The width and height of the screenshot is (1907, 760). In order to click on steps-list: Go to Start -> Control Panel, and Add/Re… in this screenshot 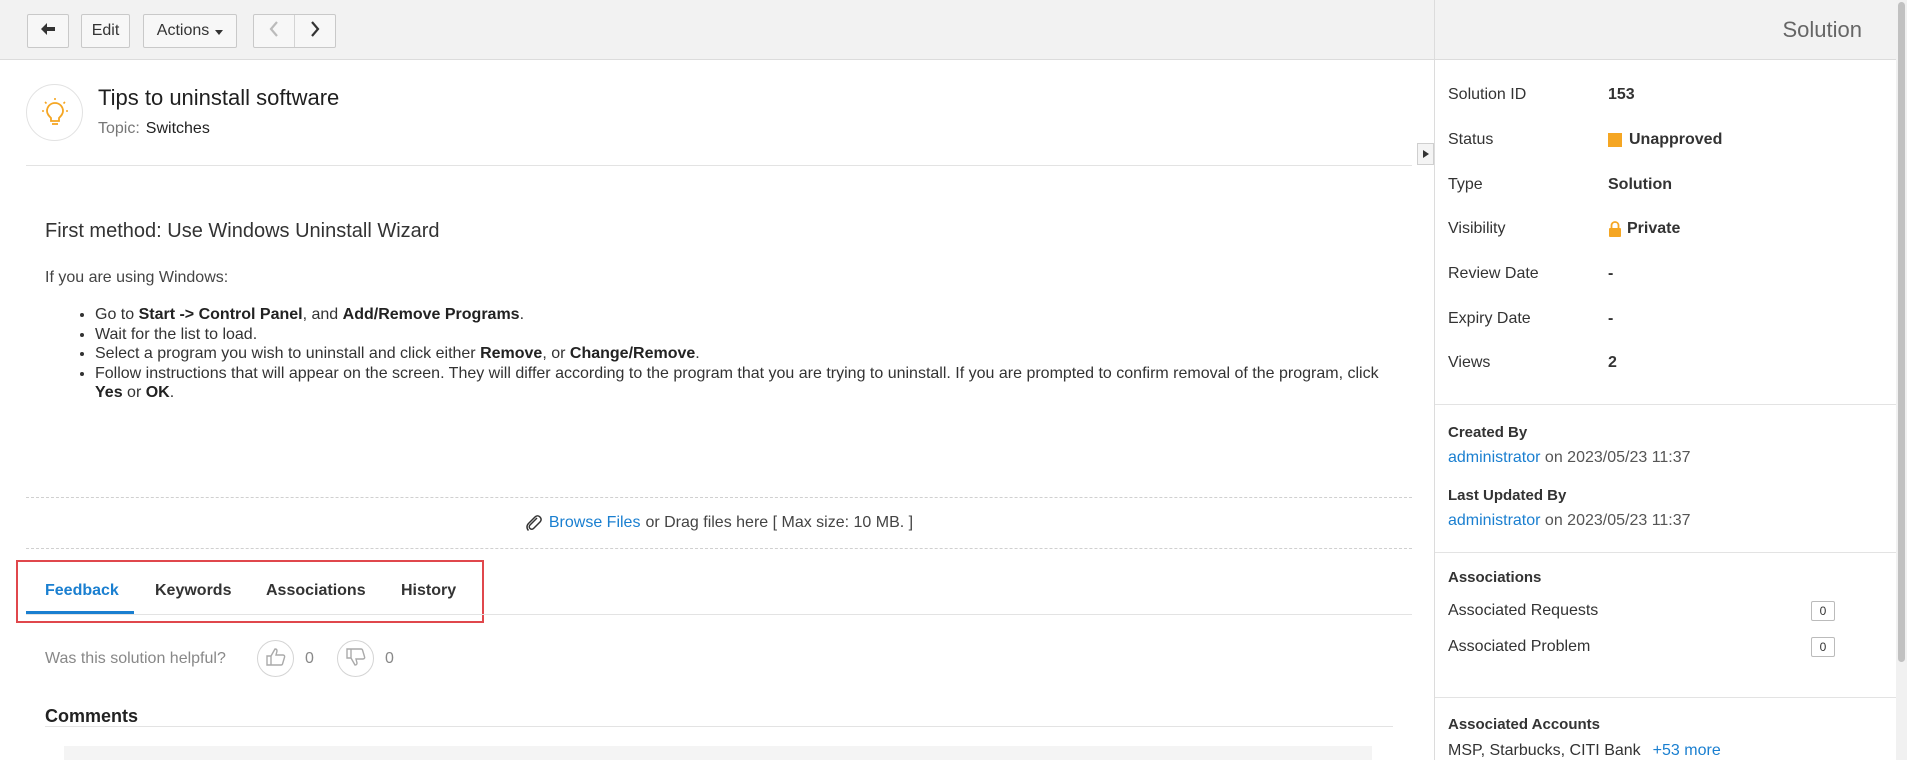, I will do `click(725, 354)`.